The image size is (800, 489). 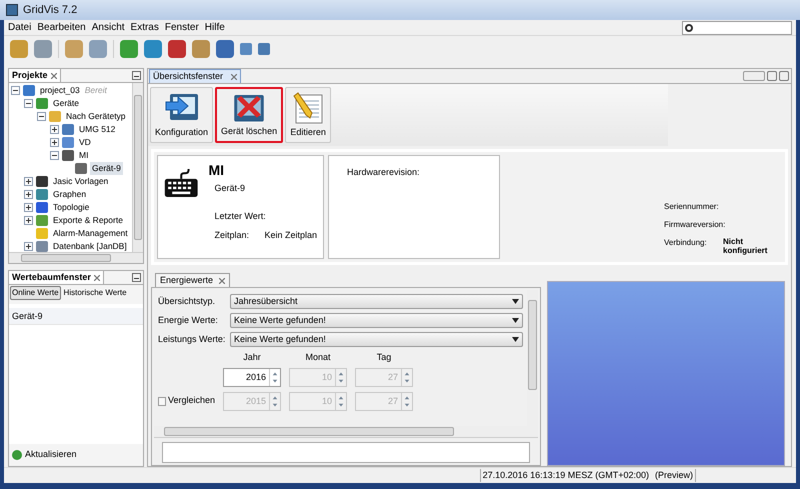 I want to click on search-icon, so click(x=689, y=28).